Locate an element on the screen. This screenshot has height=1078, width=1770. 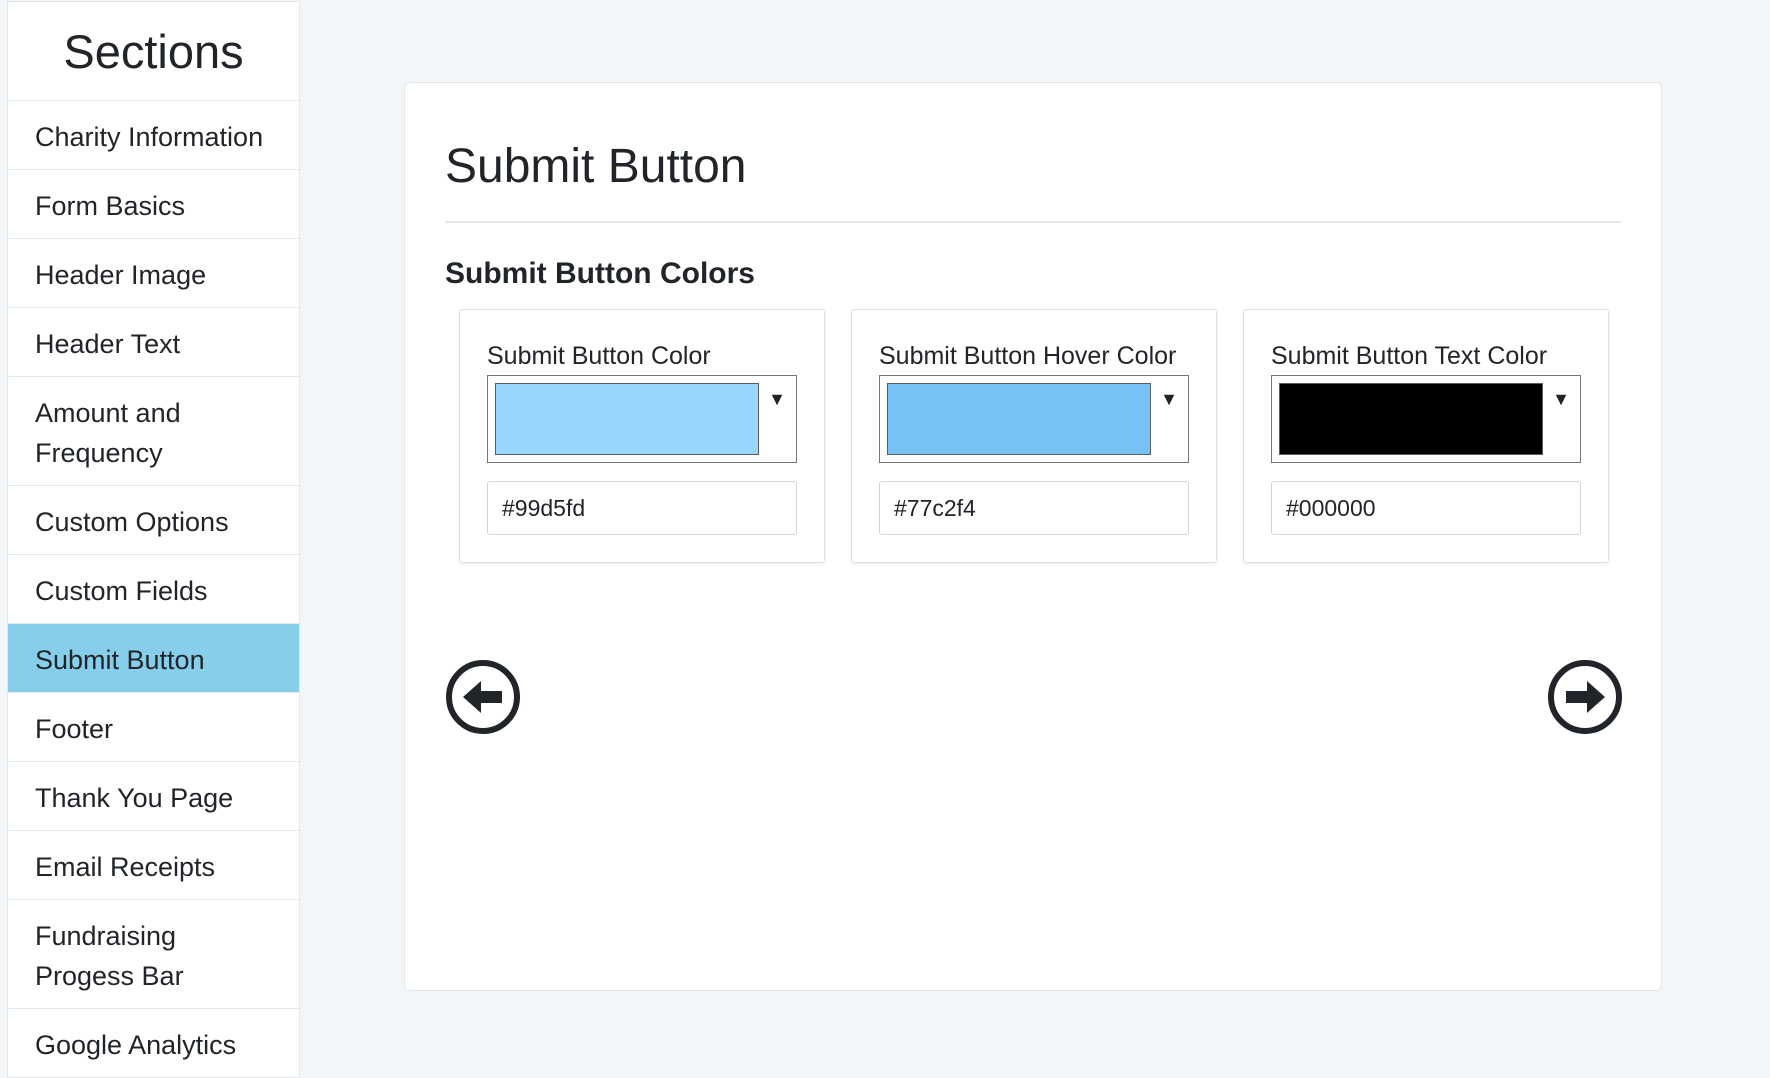
sidebar-item-submit-button: Submit Button is located at coordinates (153, 658).